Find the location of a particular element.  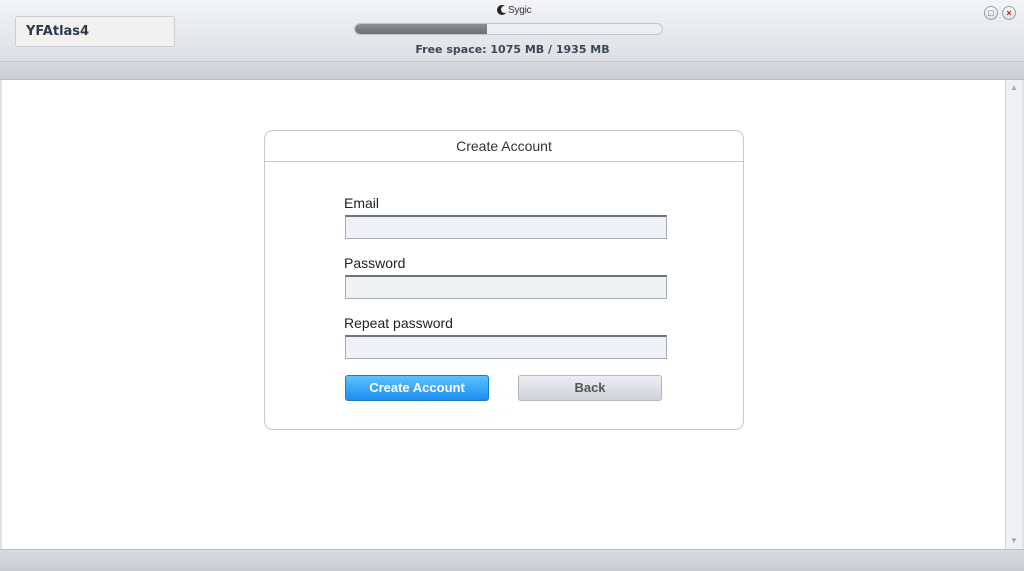

toolbar-strip is located at coordinates (512, 71).